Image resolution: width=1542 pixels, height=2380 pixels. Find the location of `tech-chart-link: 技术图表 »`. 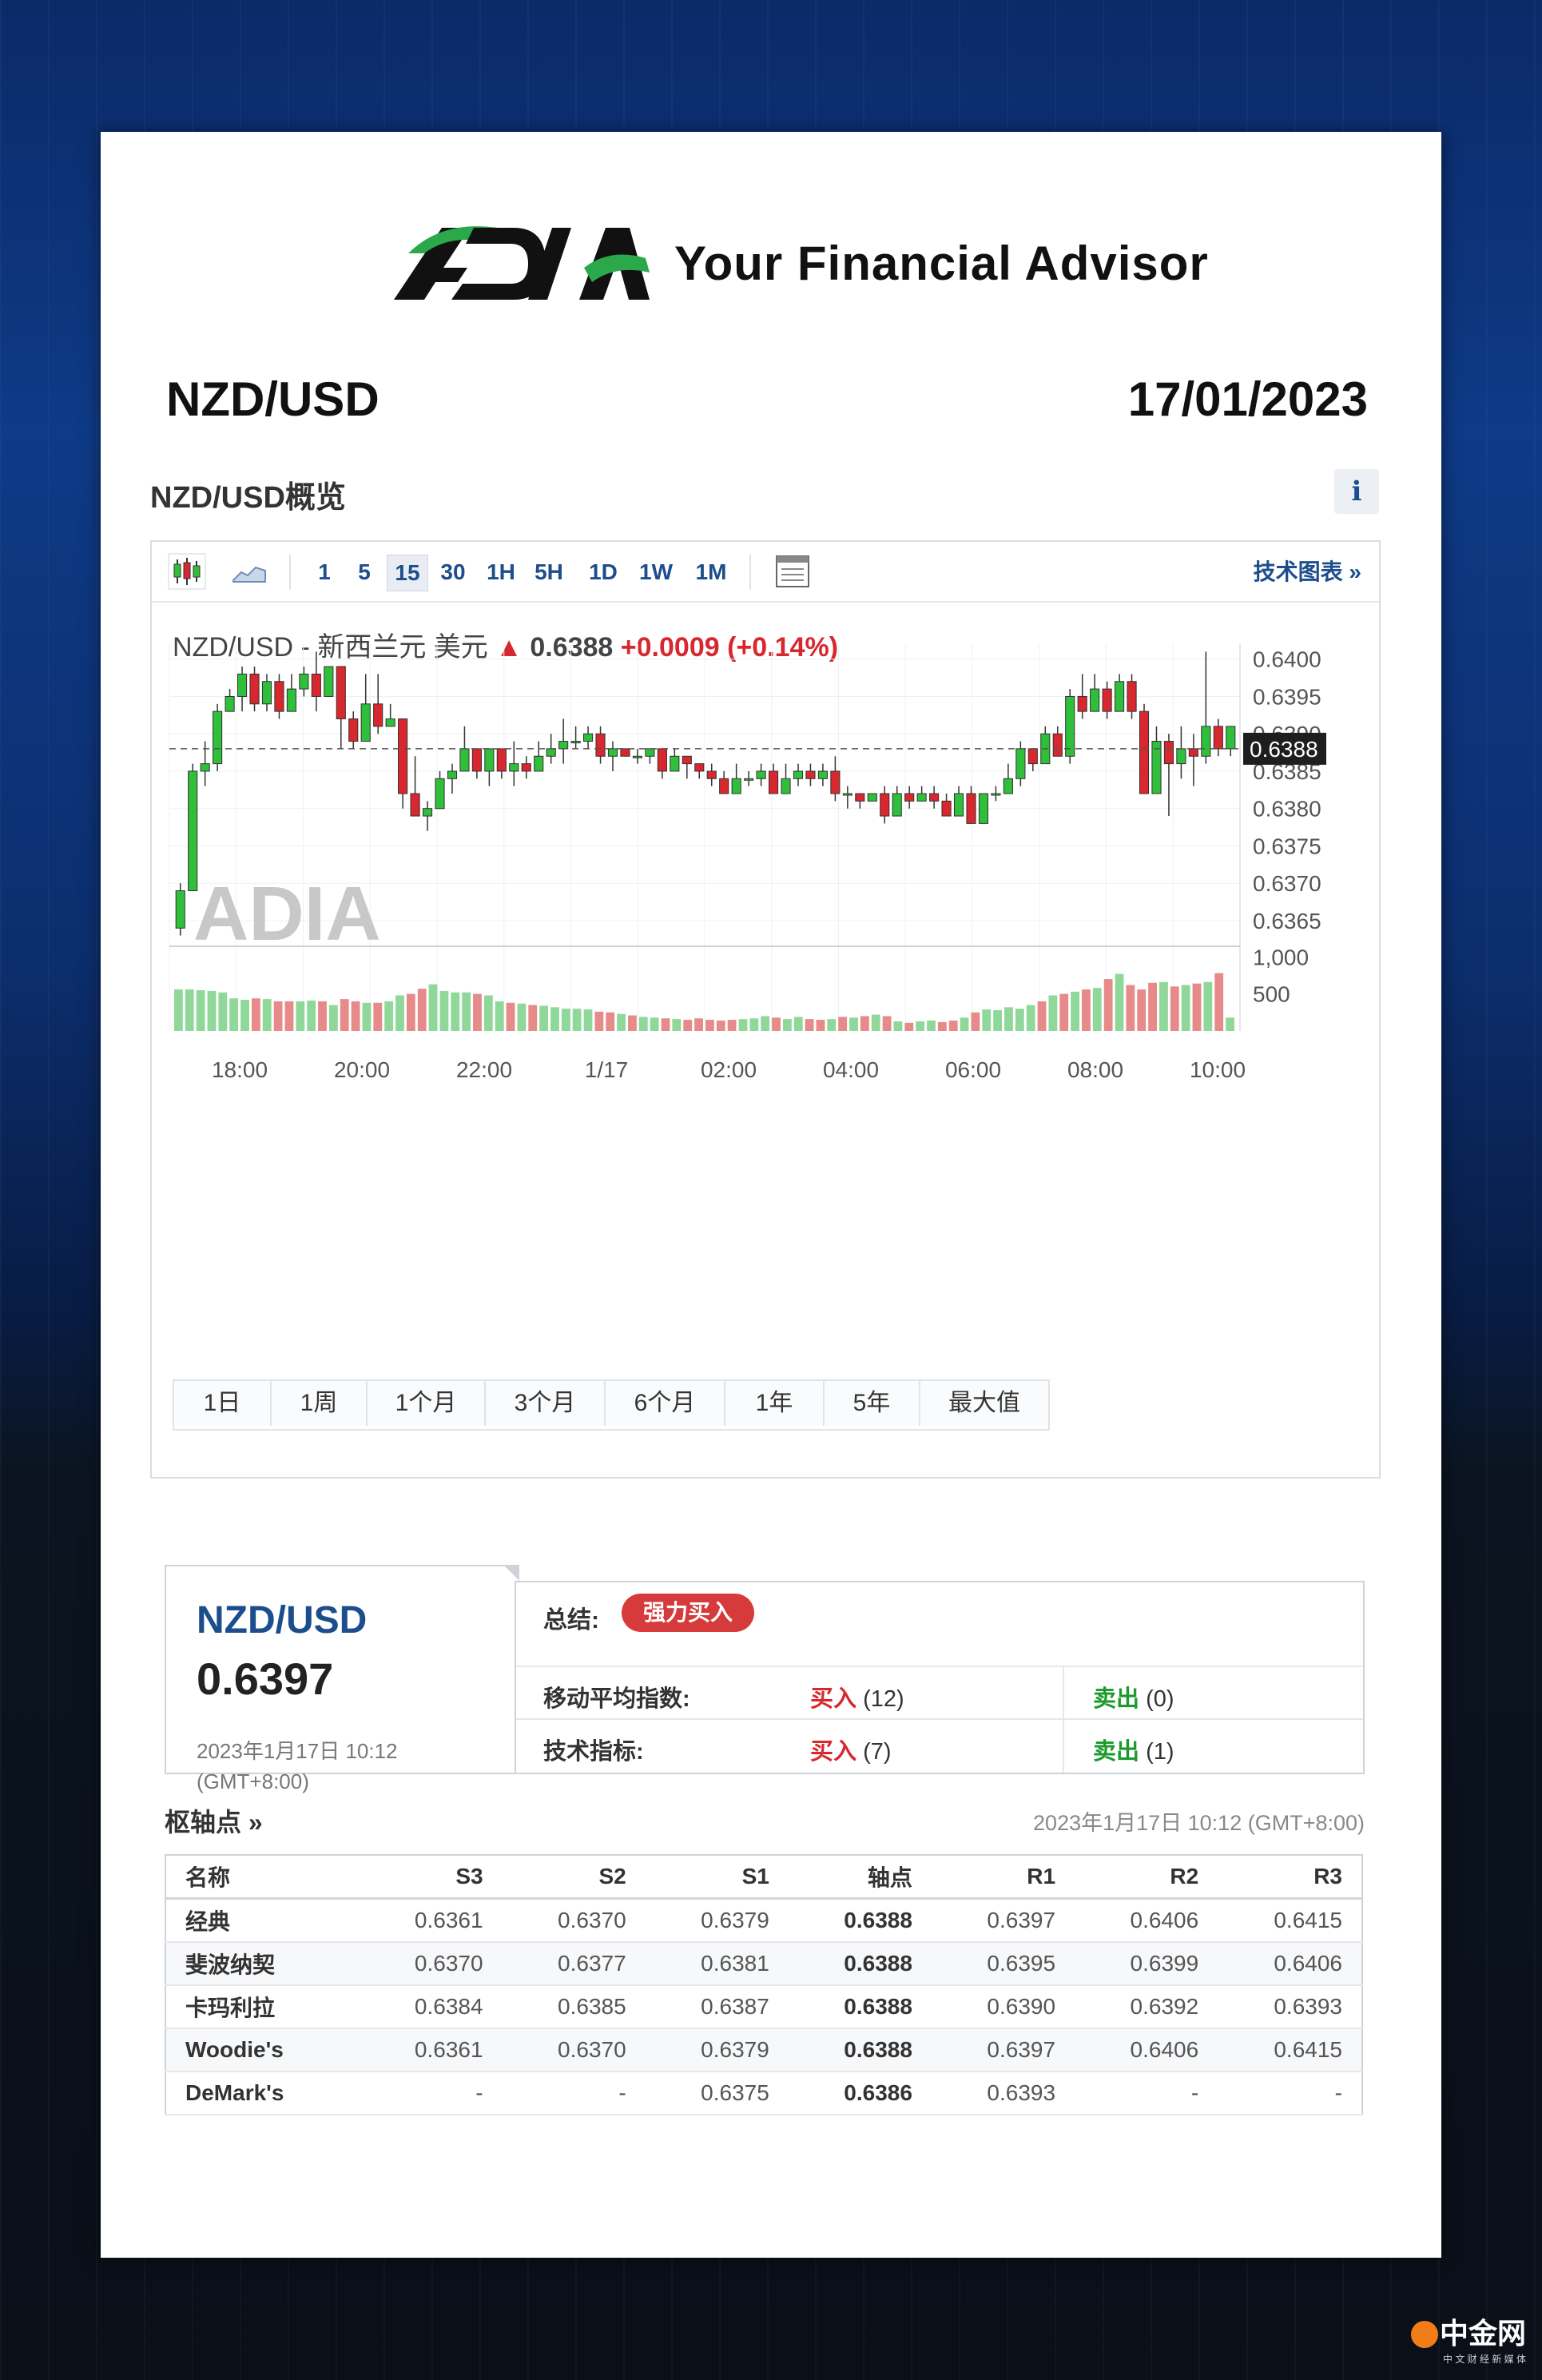

tech-chart-link: 技术图表 » is located at coordinates (1307, 572).